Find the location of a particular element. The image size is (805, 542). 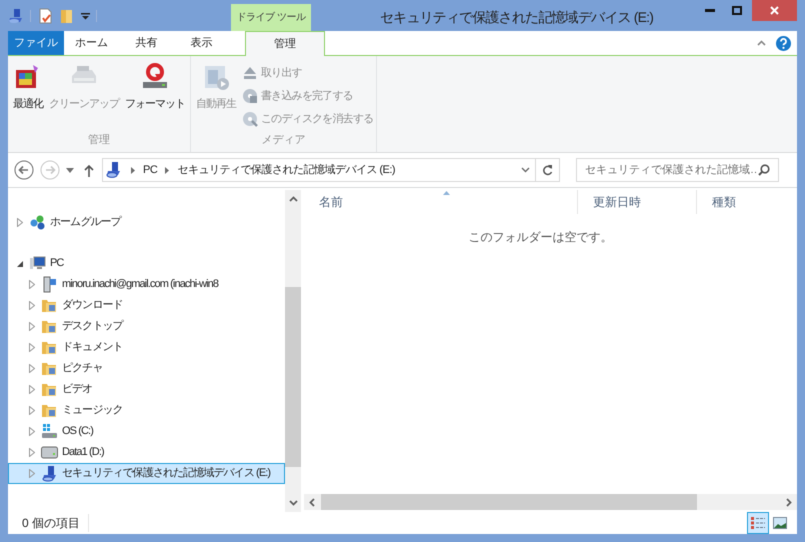

up-icon is located at coordinates (89, 170).